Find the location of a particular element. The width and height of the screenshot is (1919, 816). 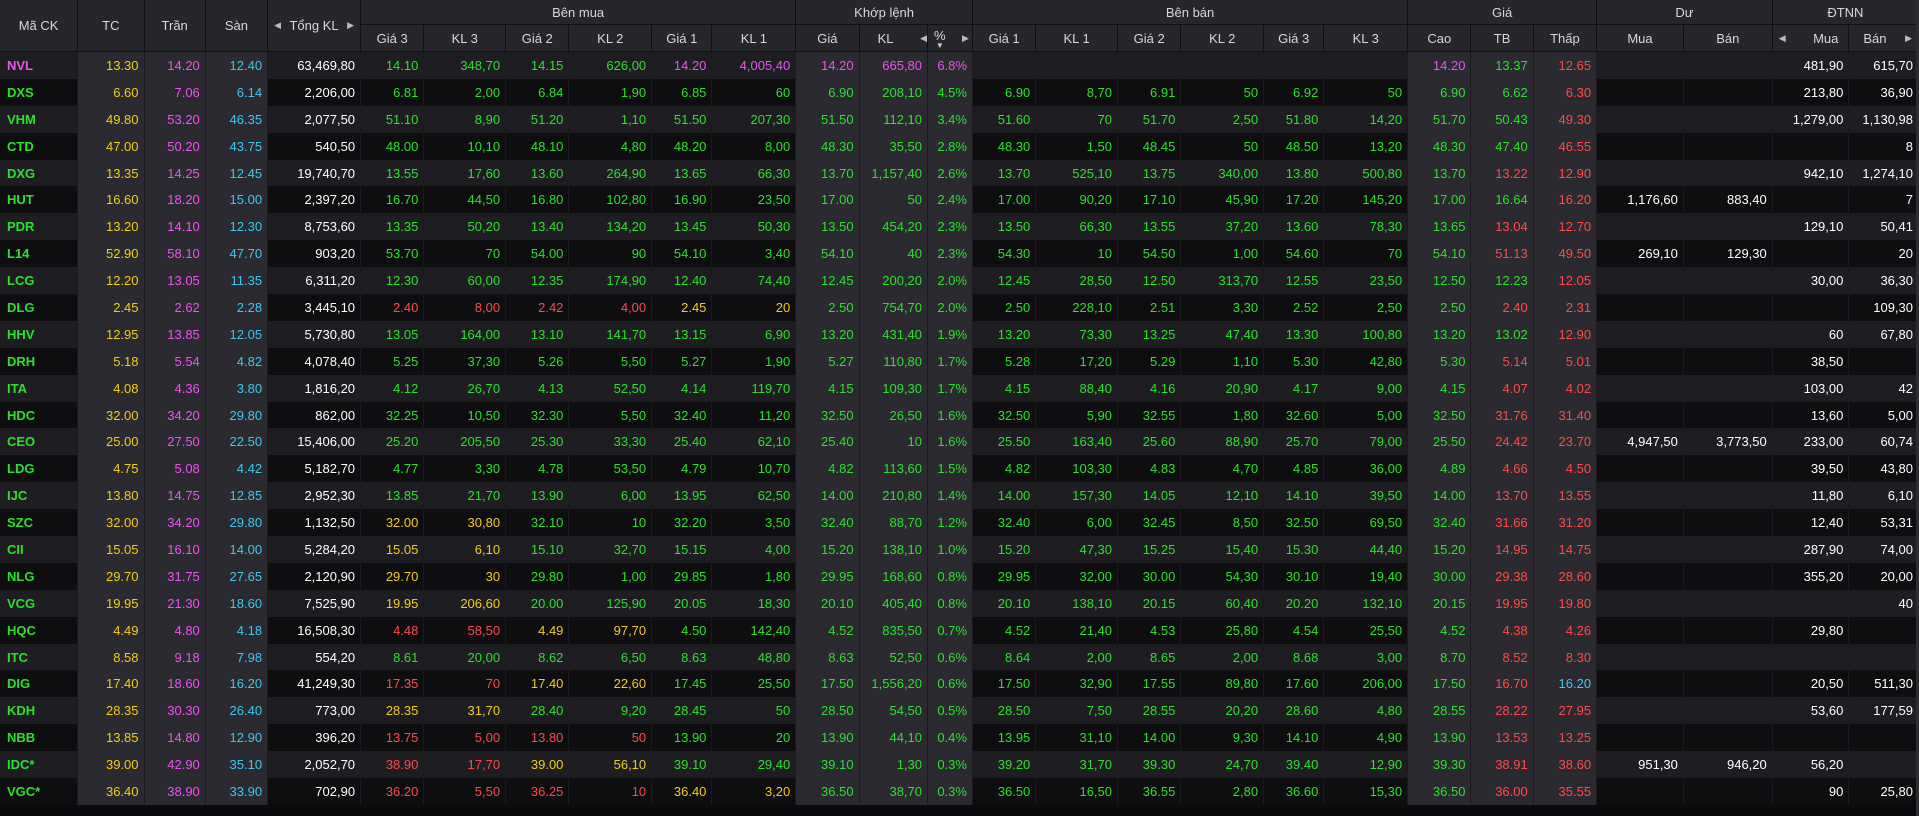

ask-price-3-cell: 12.55 is located at coordinates (1294, 281).